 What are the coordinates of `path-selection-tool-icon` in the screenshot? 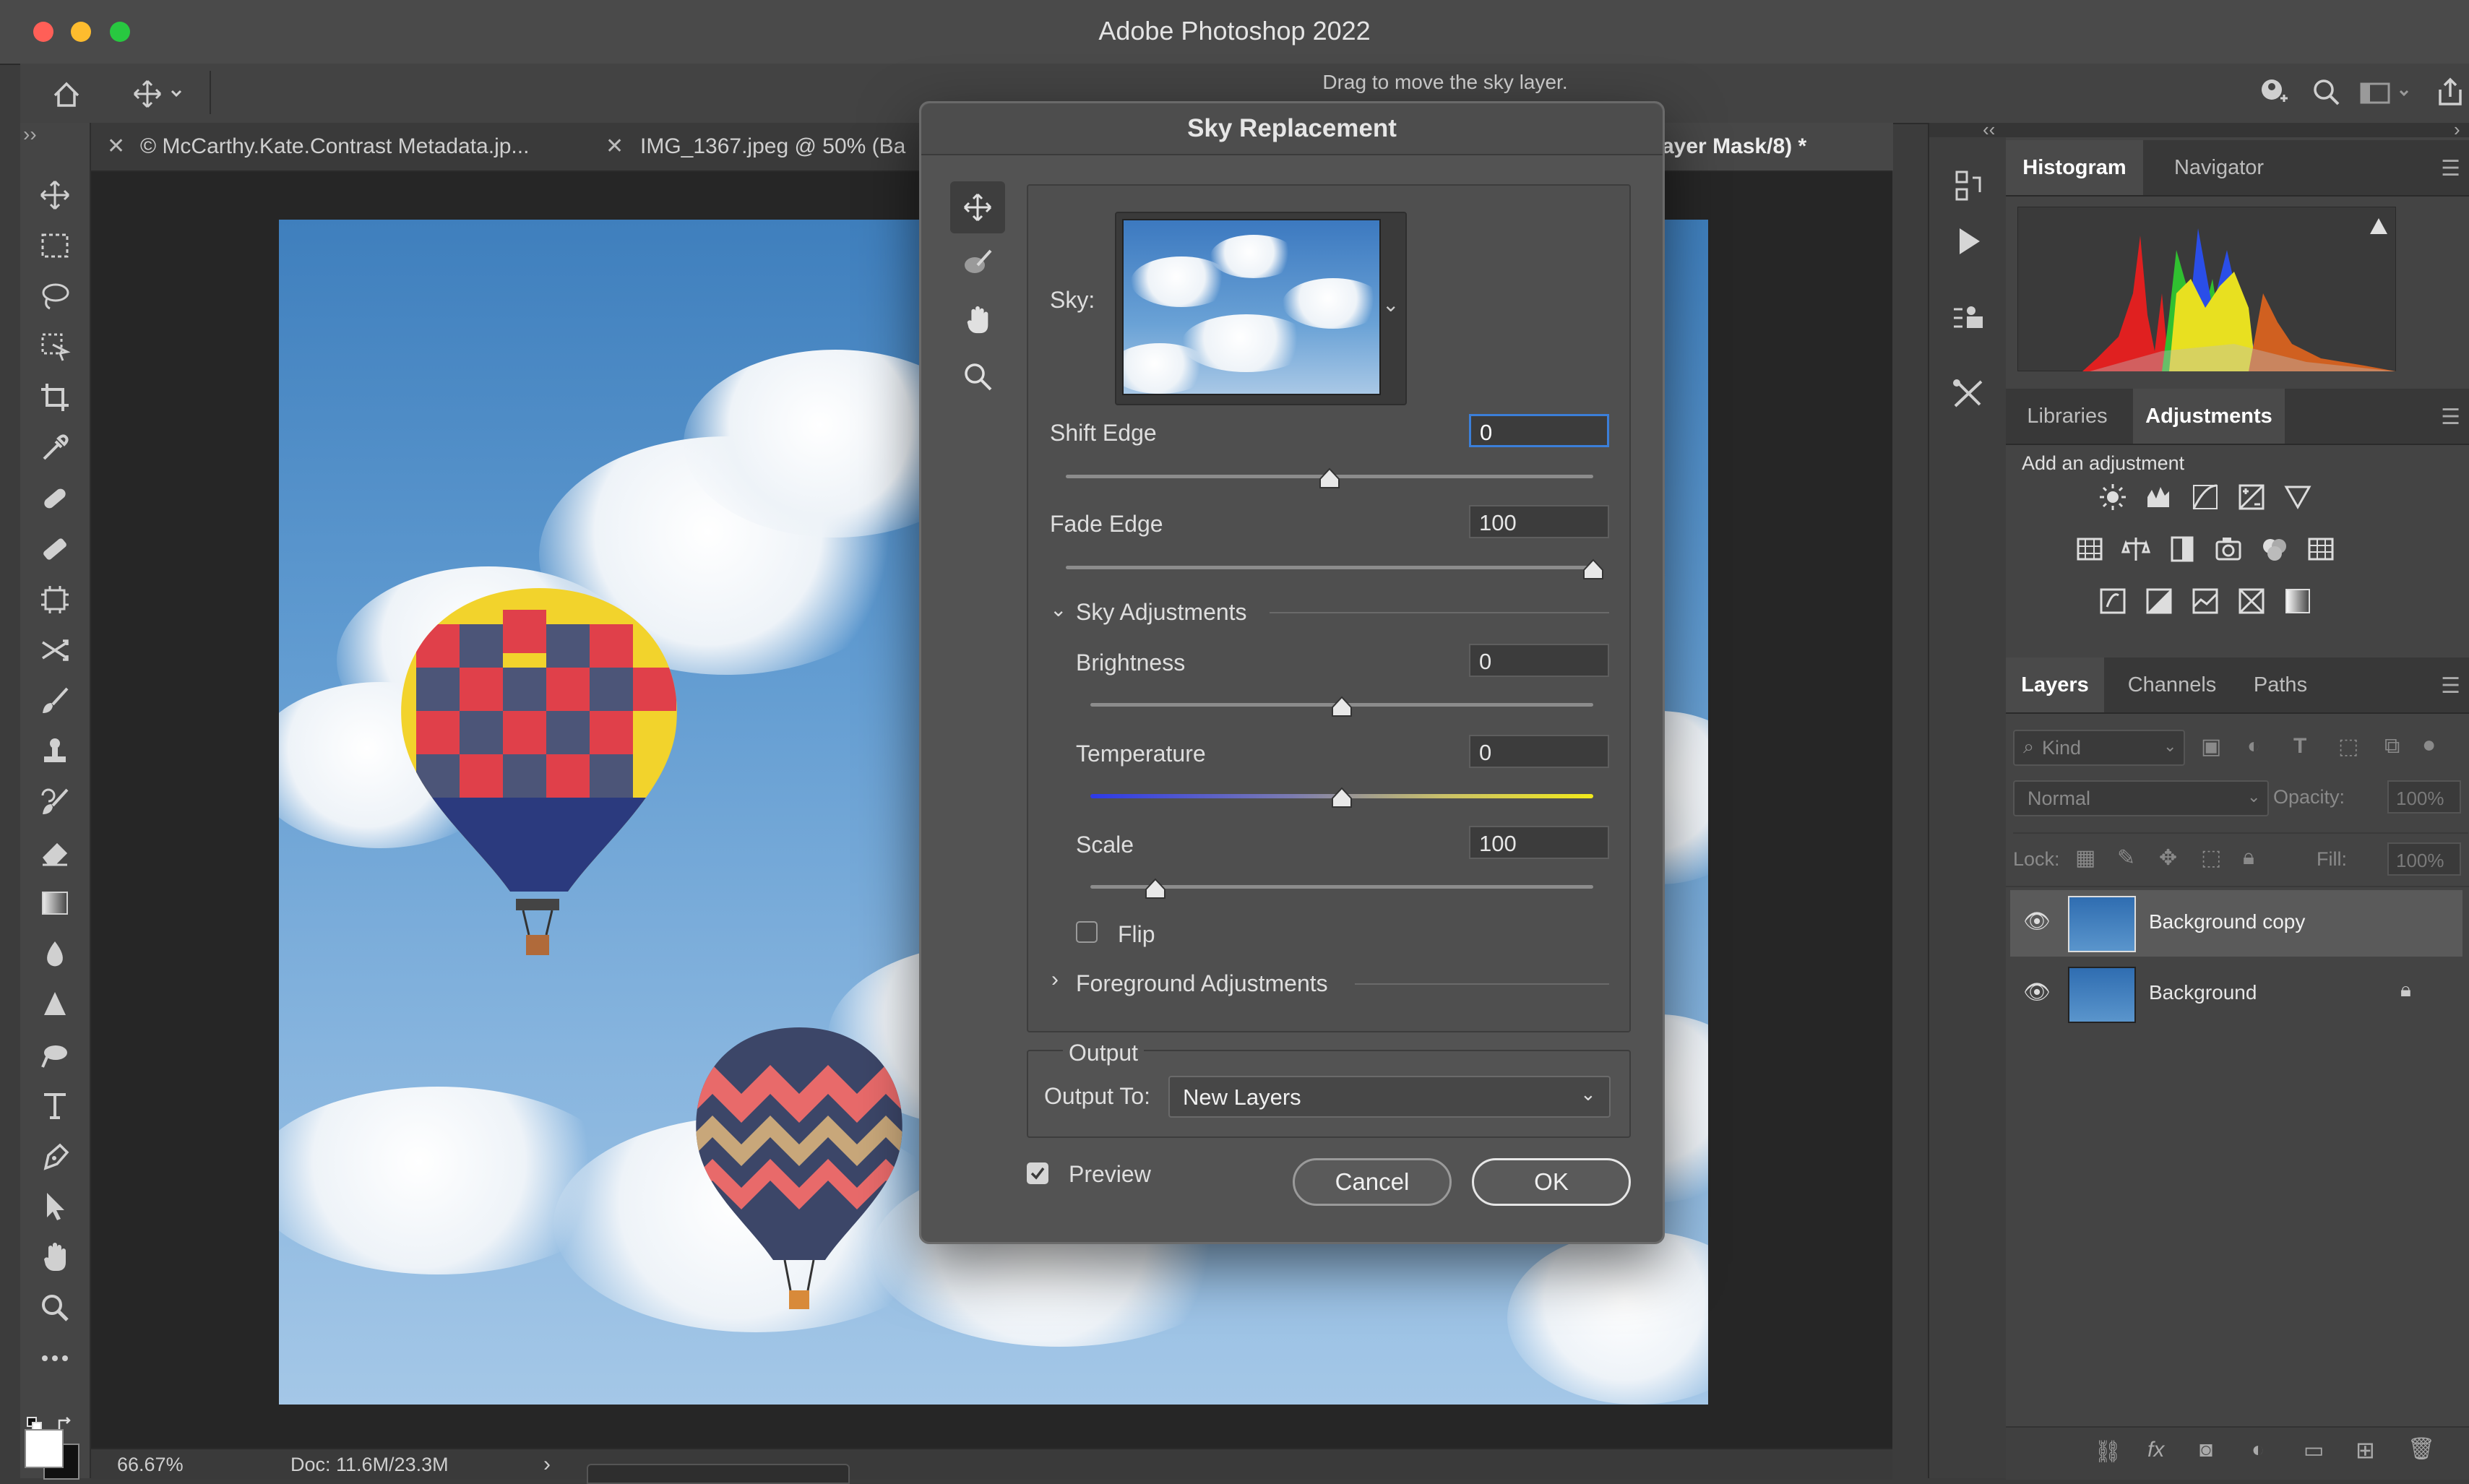 It's located at (55, 1206).